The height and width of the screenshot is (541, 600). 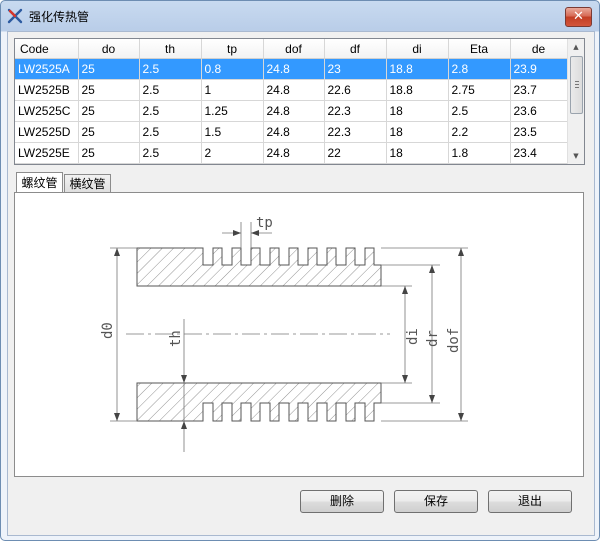 What do you see at coordinates (539, 132) in the screenshot?
I see `table-cell: 23.5` at bounding box center [539, 132].